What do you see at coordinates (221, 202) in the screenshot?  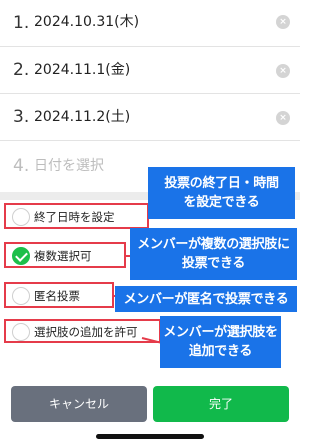 I see `callout-text: を設定できる` at bounding box center [221, 202].